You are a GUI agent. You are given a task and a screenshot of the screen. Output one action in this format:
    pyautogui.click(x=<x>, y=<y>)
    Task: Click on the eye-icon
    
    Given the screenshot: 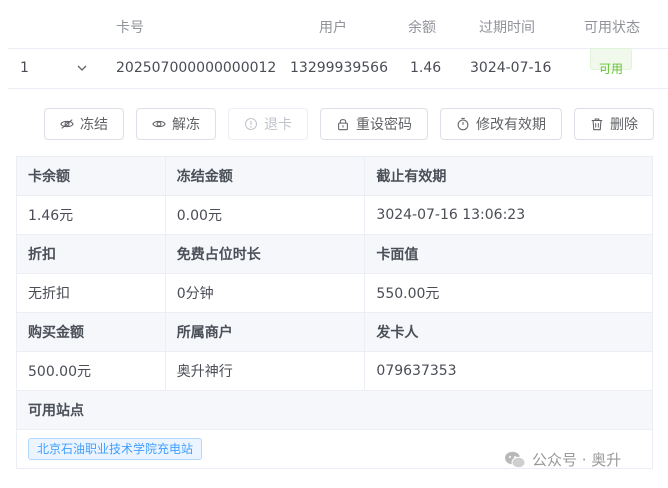 What is the action you would take?
    pyautogui.click(x=159, y=124)
    